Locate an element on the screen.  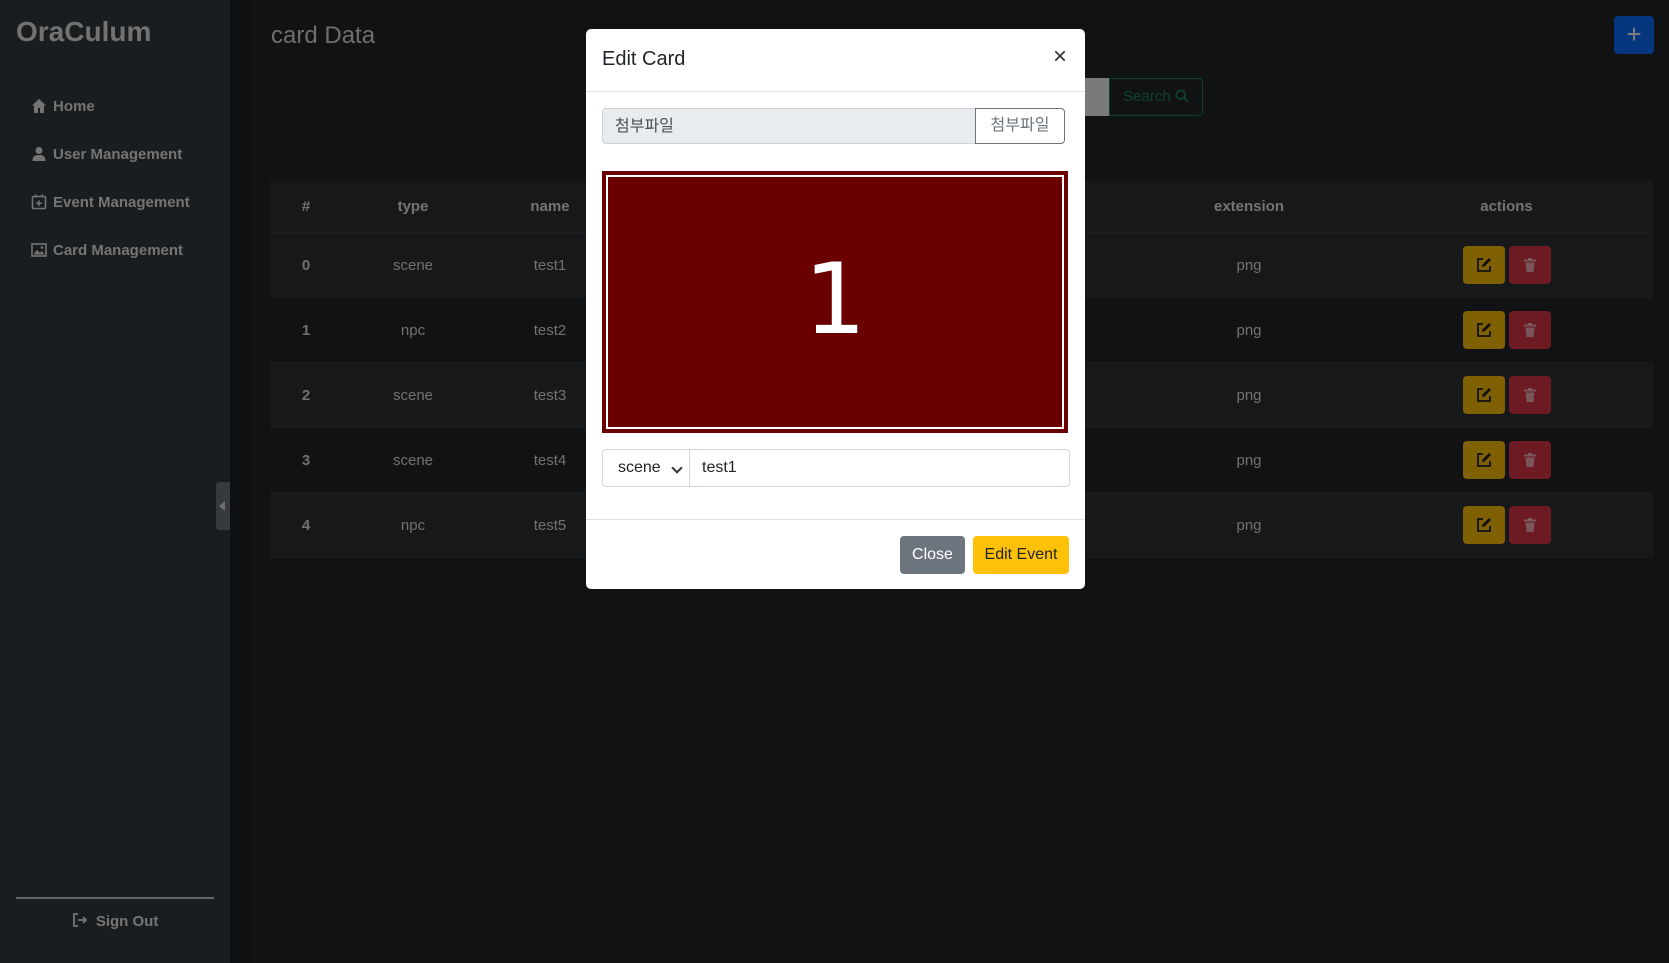
modal-header: Edit Card × is located at coordinates (835, 60).